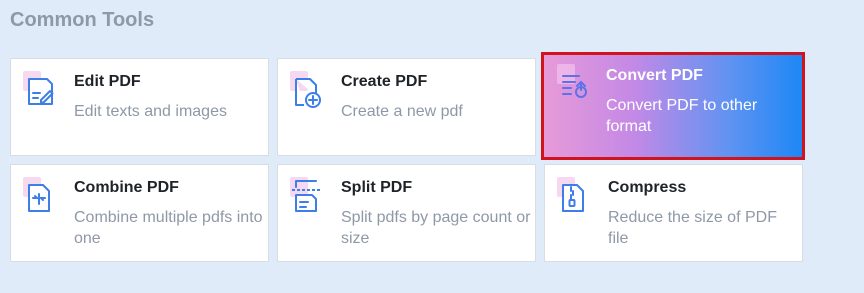 This screenshot has height=293, width=864. I want to click on tool-description: Reduce the size of PDF file, so click(692, 228).